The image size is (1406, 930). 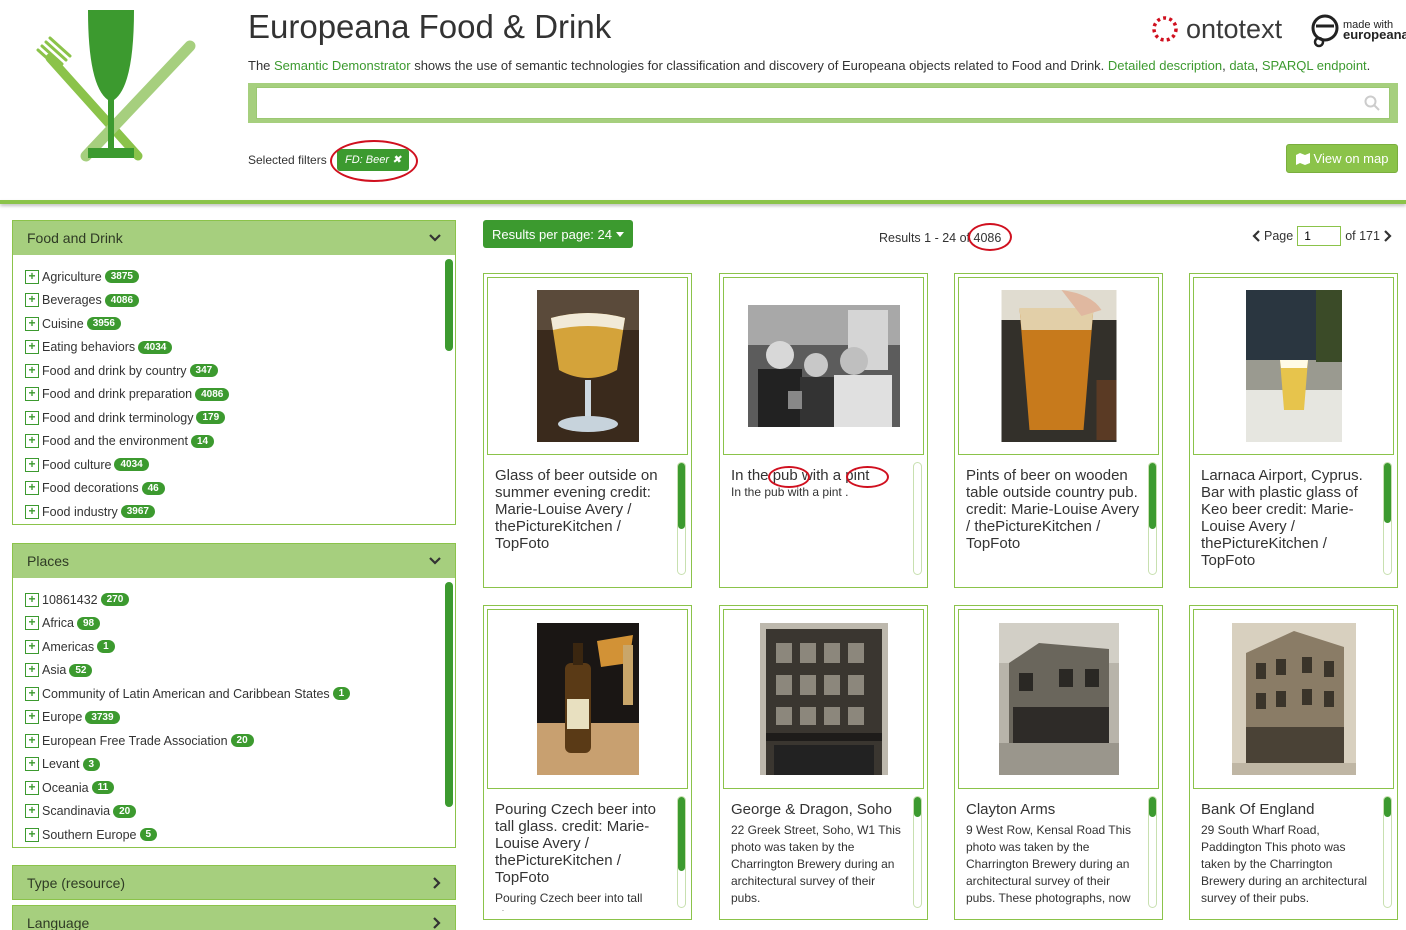 What do you see at coordinates (1314, 65) in the screenshot?
I see `sparql-endpoint-link: SPARQL endpoint` at bounding box center [1314, 65].